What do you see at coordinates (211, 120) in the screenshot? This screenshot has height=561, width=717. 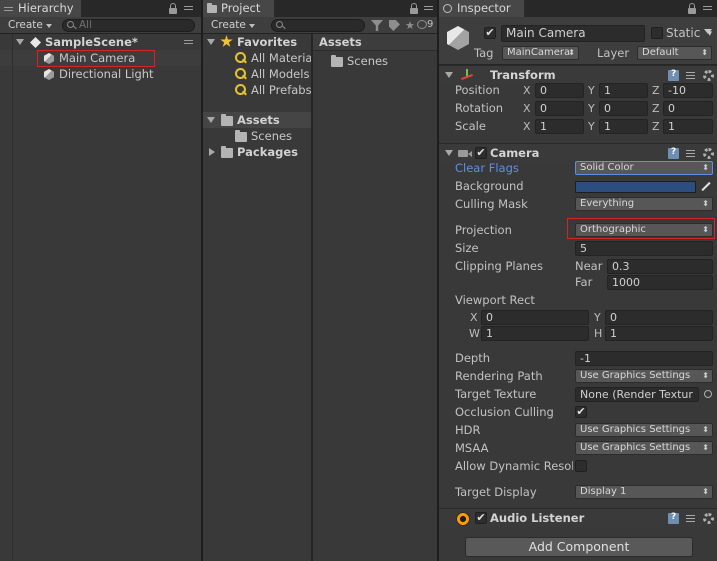 I see `assets-foldout-icon` at bounding box center [211, 120].